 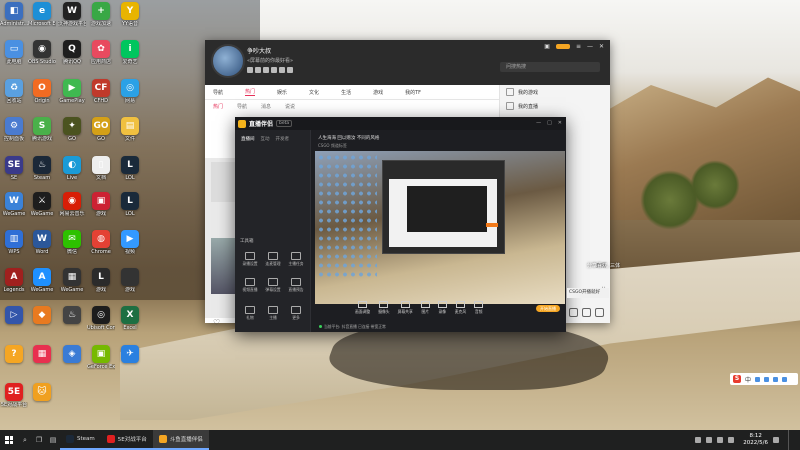 I want to click on desktop-icon: O Origin, so click(x=42, y=91).